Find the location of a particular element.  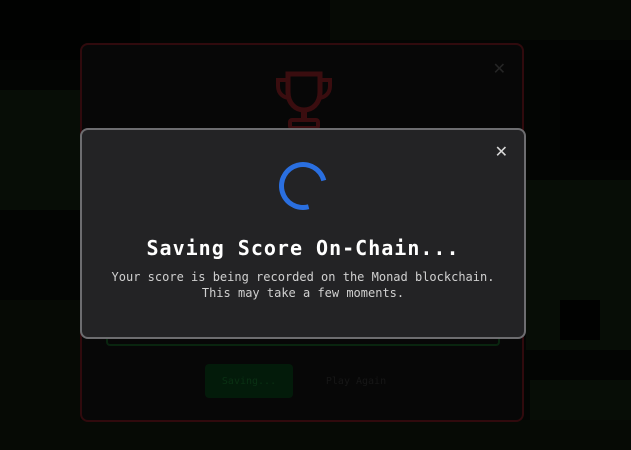

close-icon: ✕ is located at coordinates (501, 152).